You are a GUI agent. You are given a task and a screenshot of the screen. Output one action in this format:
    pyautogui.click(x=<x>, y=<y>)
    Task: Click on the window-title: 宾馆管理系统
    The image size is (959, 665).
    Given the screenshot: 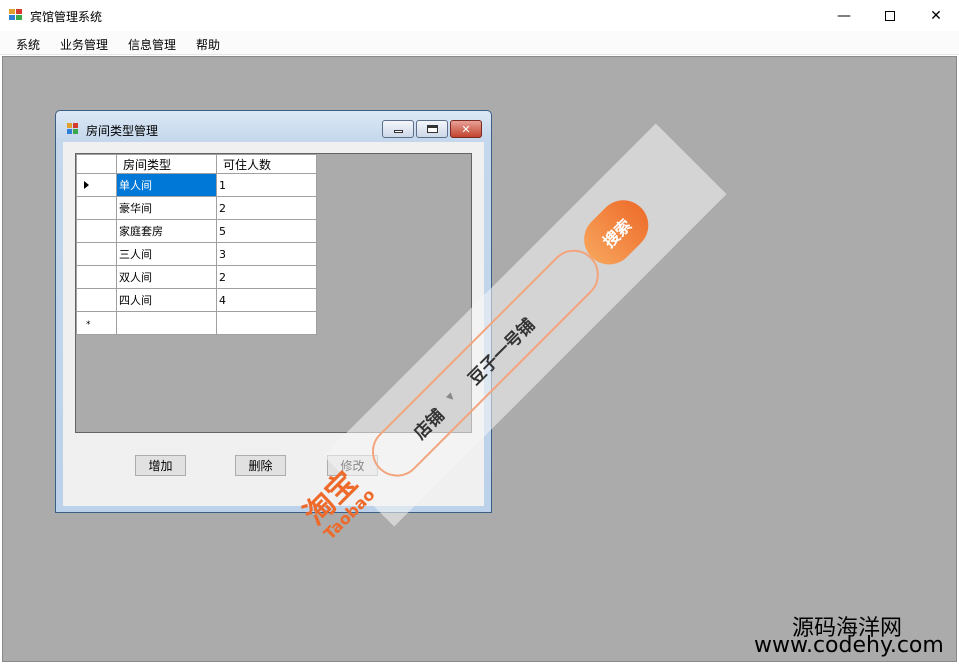 What is the action you would take?
    pyautogui.click(x=66, y=17)
    